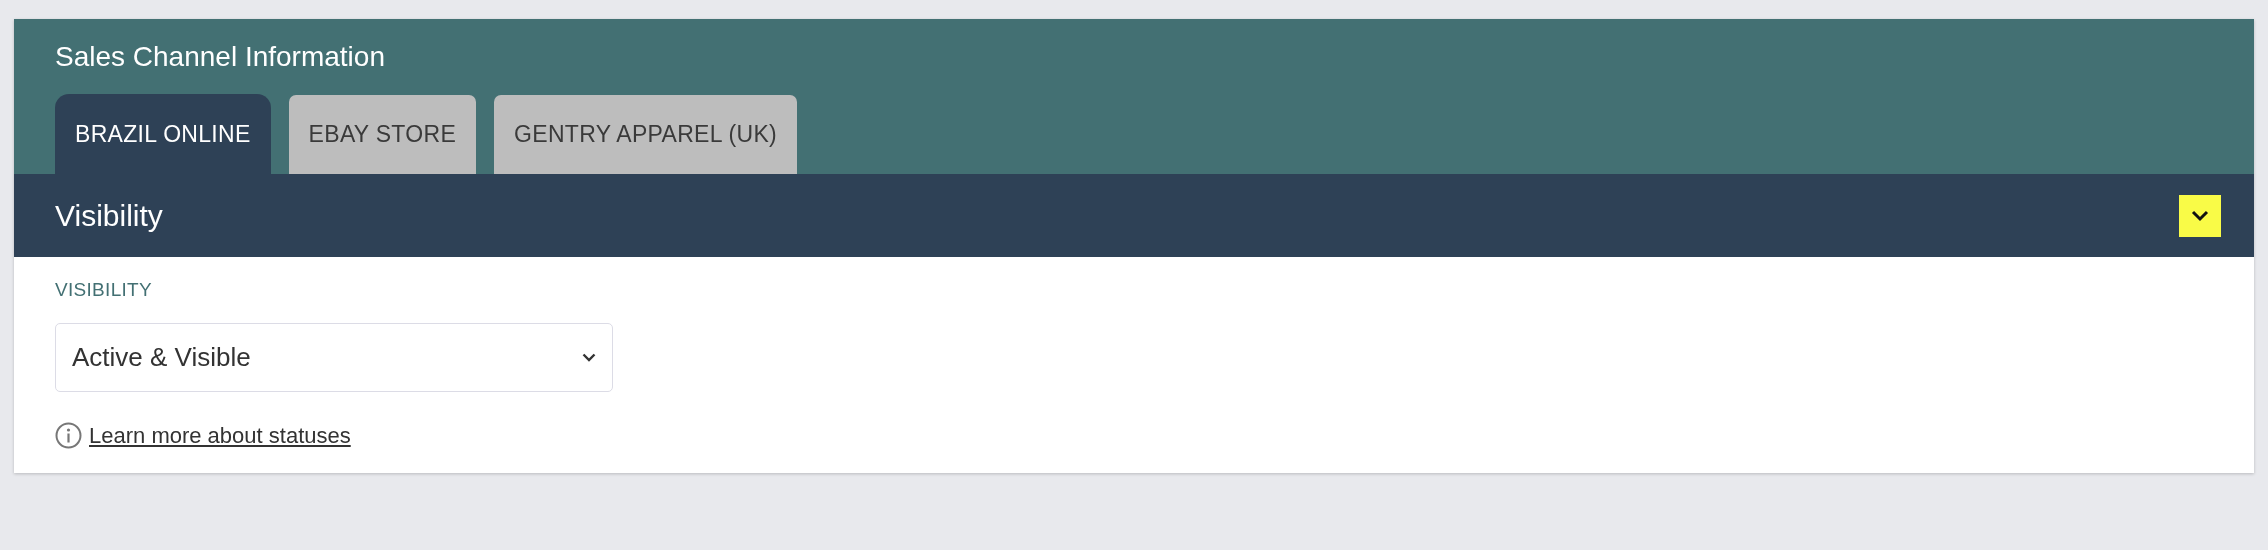 This screenshot has width=2268, height=550. I want to click on collapse-button, so click(2200, 215).